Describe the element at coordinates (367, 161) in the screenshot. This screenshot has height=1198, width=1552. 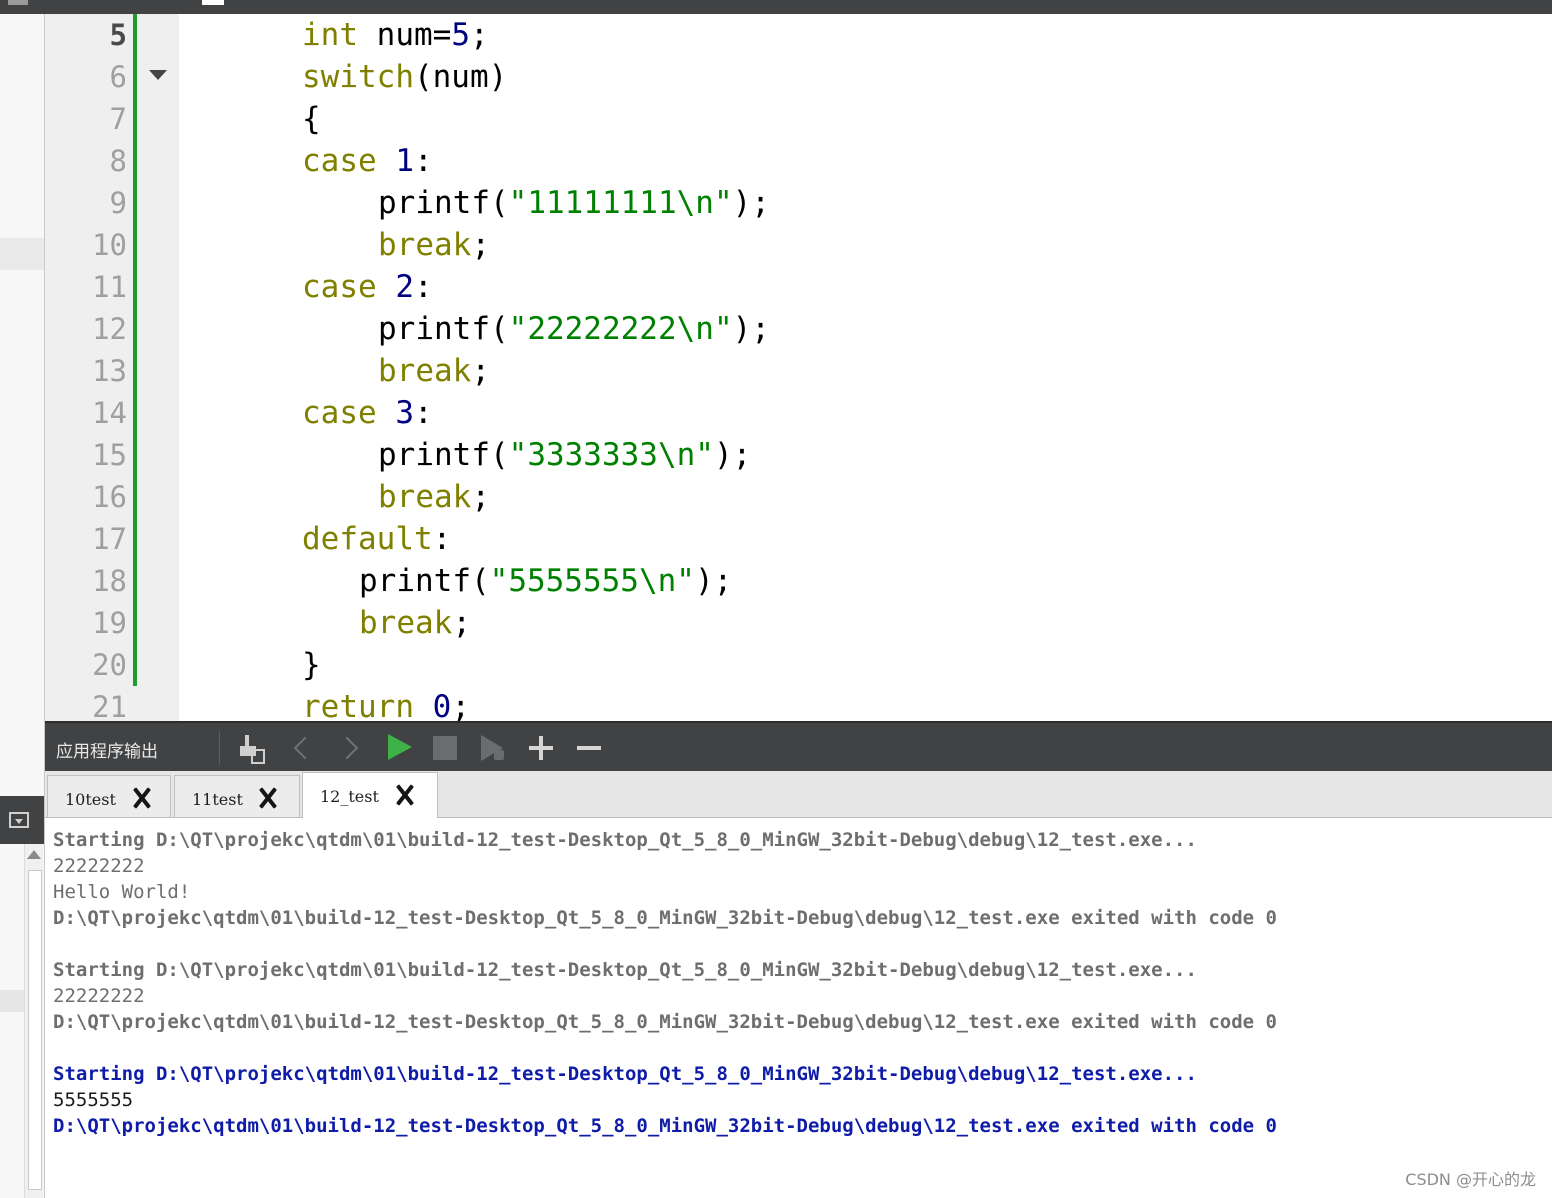
I see `code-line: case 1:` at that location.